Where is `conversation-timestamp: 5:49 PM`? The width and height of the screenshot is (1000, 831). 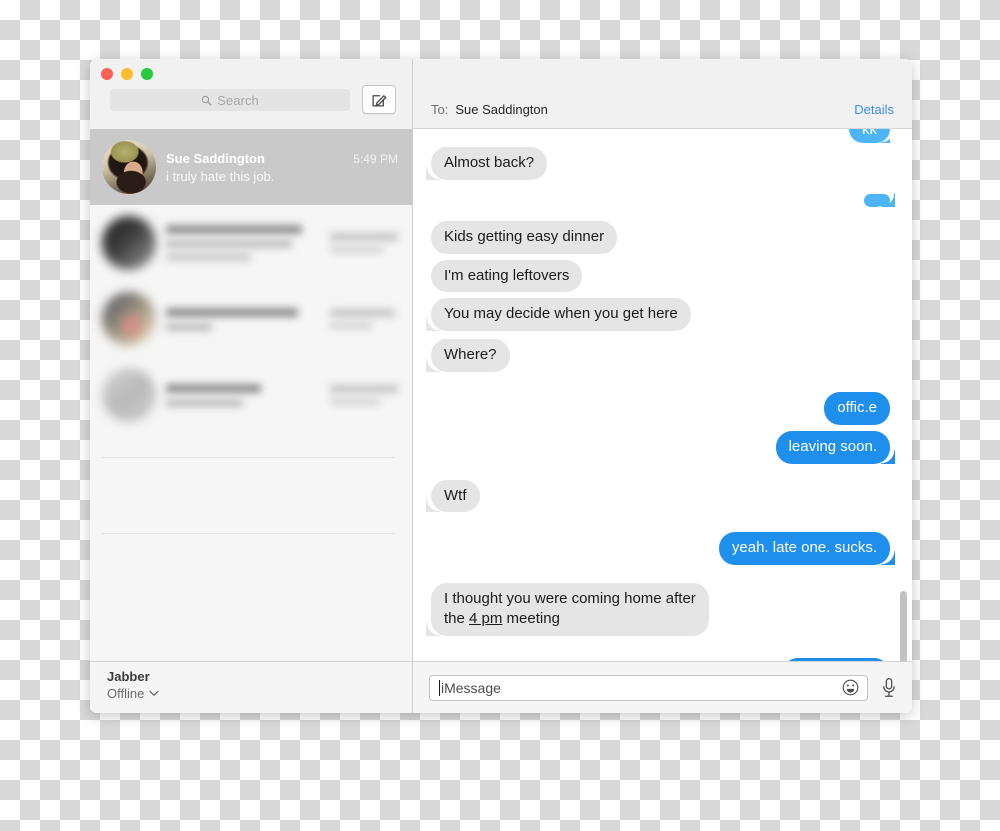
conversation-timestamp: 5:49 PM is located at coordinates (375, 158).